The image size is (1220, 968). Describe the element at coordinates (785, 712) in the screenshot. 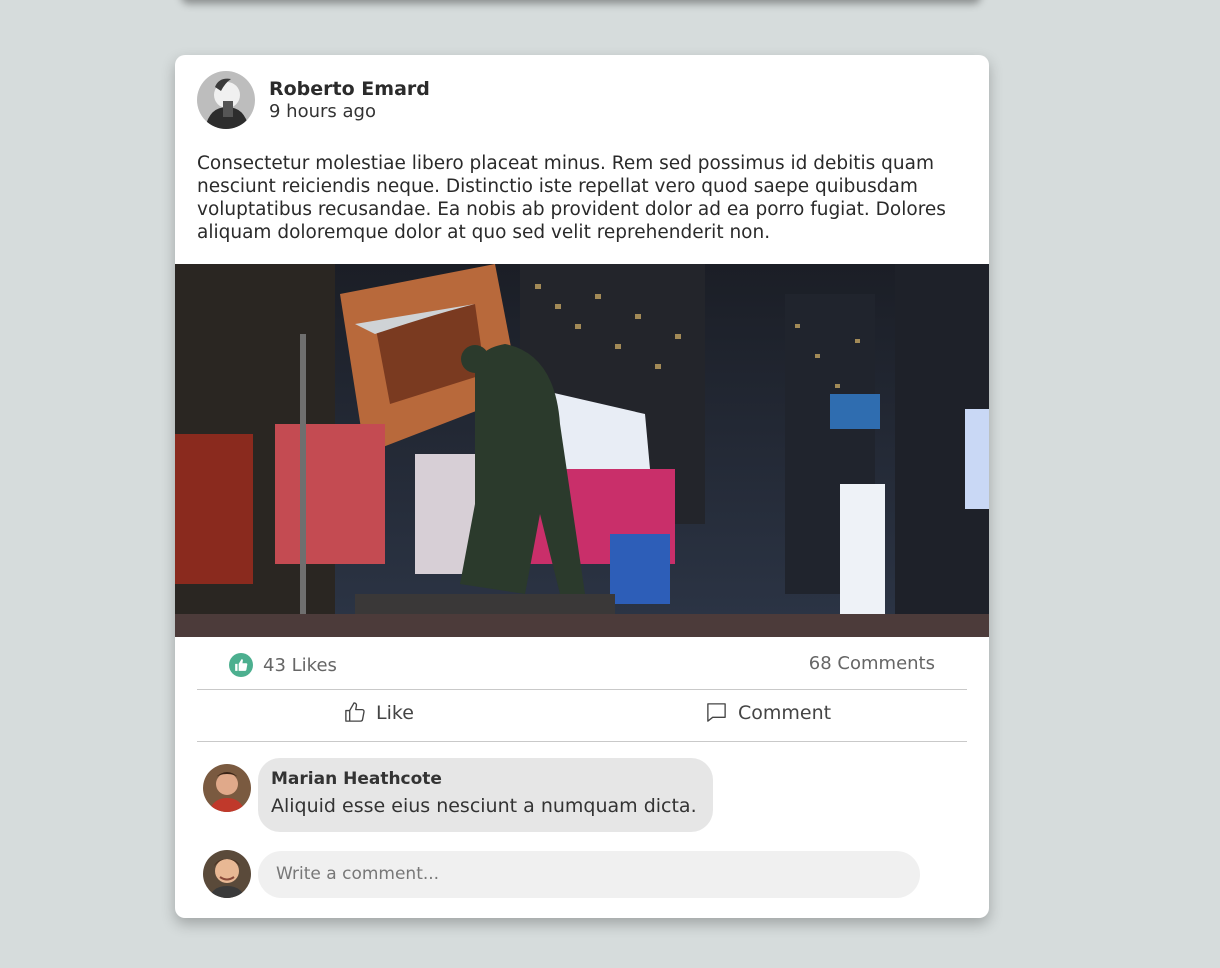

I see `comment-button-label: Comment` at that location.